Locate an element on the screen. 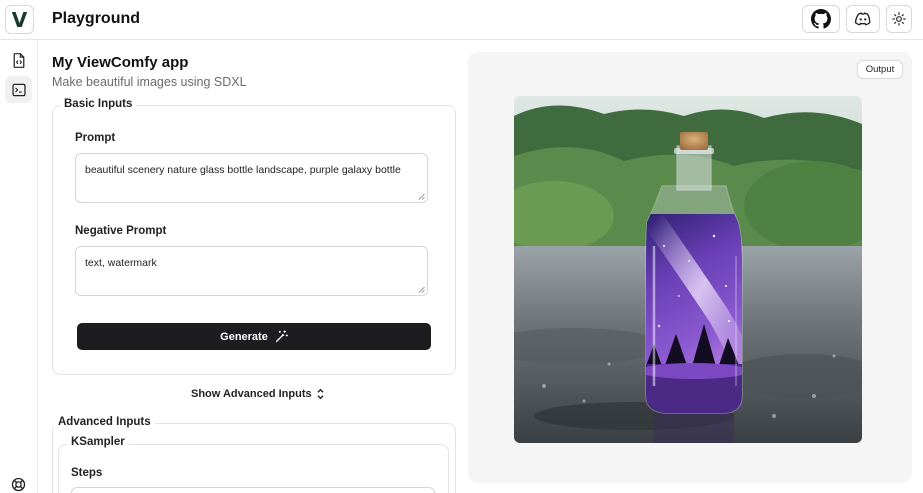 This screenshot has width=923, height=493. discord-button is located at coordinates (863, 19).